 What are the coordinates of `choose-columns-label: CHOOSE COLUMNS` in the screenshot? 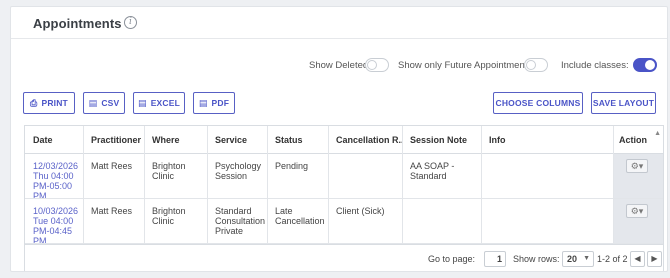 It's located at (538, 103).